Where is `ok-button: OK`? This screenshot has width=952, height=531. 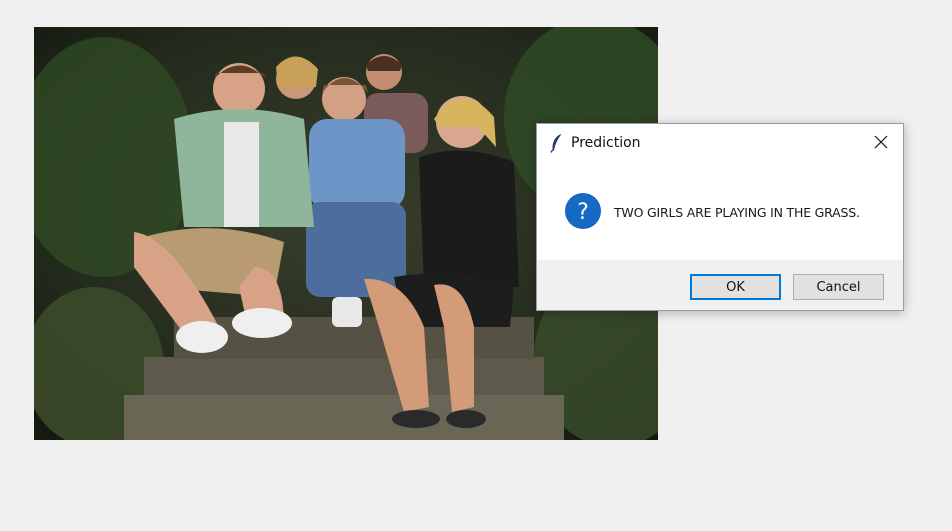
ok-button: OK is located at coordinates (735, 287).